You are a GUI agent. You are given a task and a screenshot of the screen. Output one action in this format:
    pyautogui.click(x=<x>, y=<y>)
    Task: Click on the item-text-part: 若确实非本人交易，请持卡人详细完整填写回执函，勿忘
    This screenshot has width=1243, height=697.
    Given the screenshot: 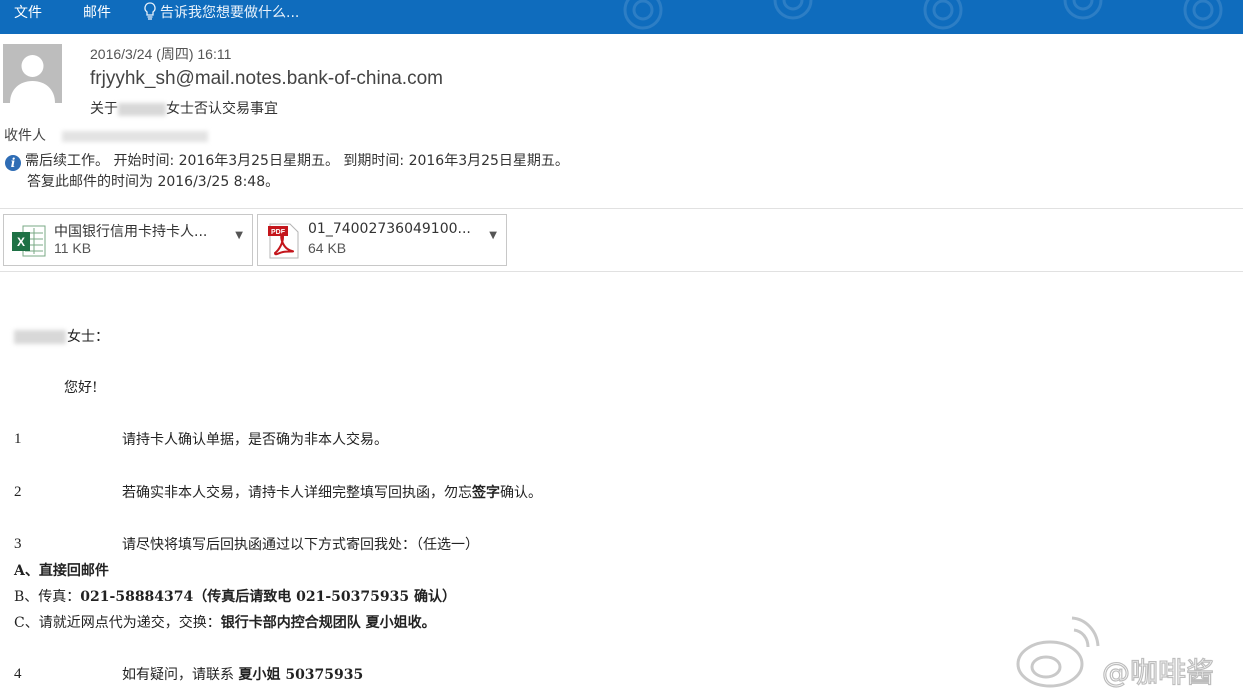 What is the action you would take?
    pyautogui.click(x=297, y=493)
    